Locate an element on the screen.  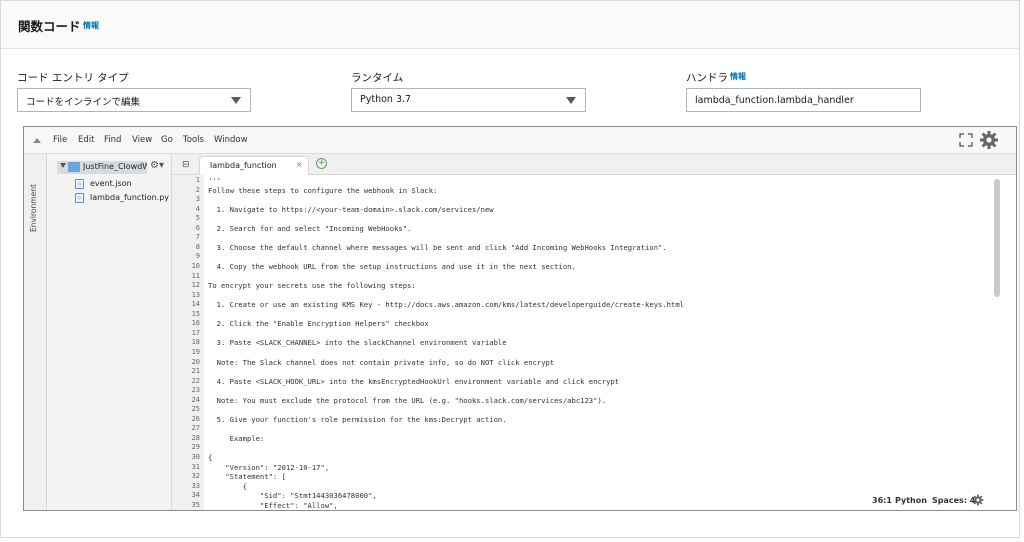
line-number: 34 is located at coordinates (195, 495).